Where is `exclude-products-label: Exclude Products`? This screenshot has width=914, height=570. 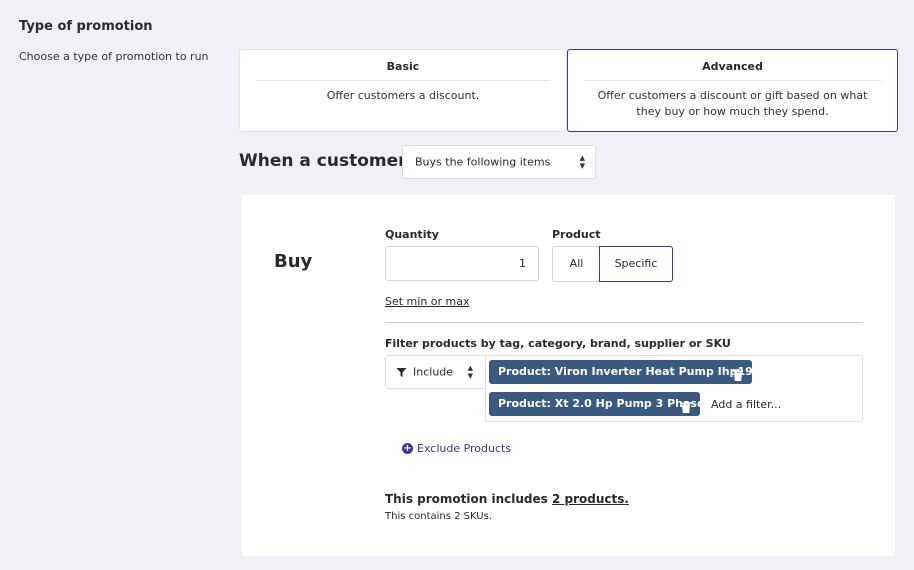 exclude-products-label: Exclude Products is located at coordinates (464, 448).